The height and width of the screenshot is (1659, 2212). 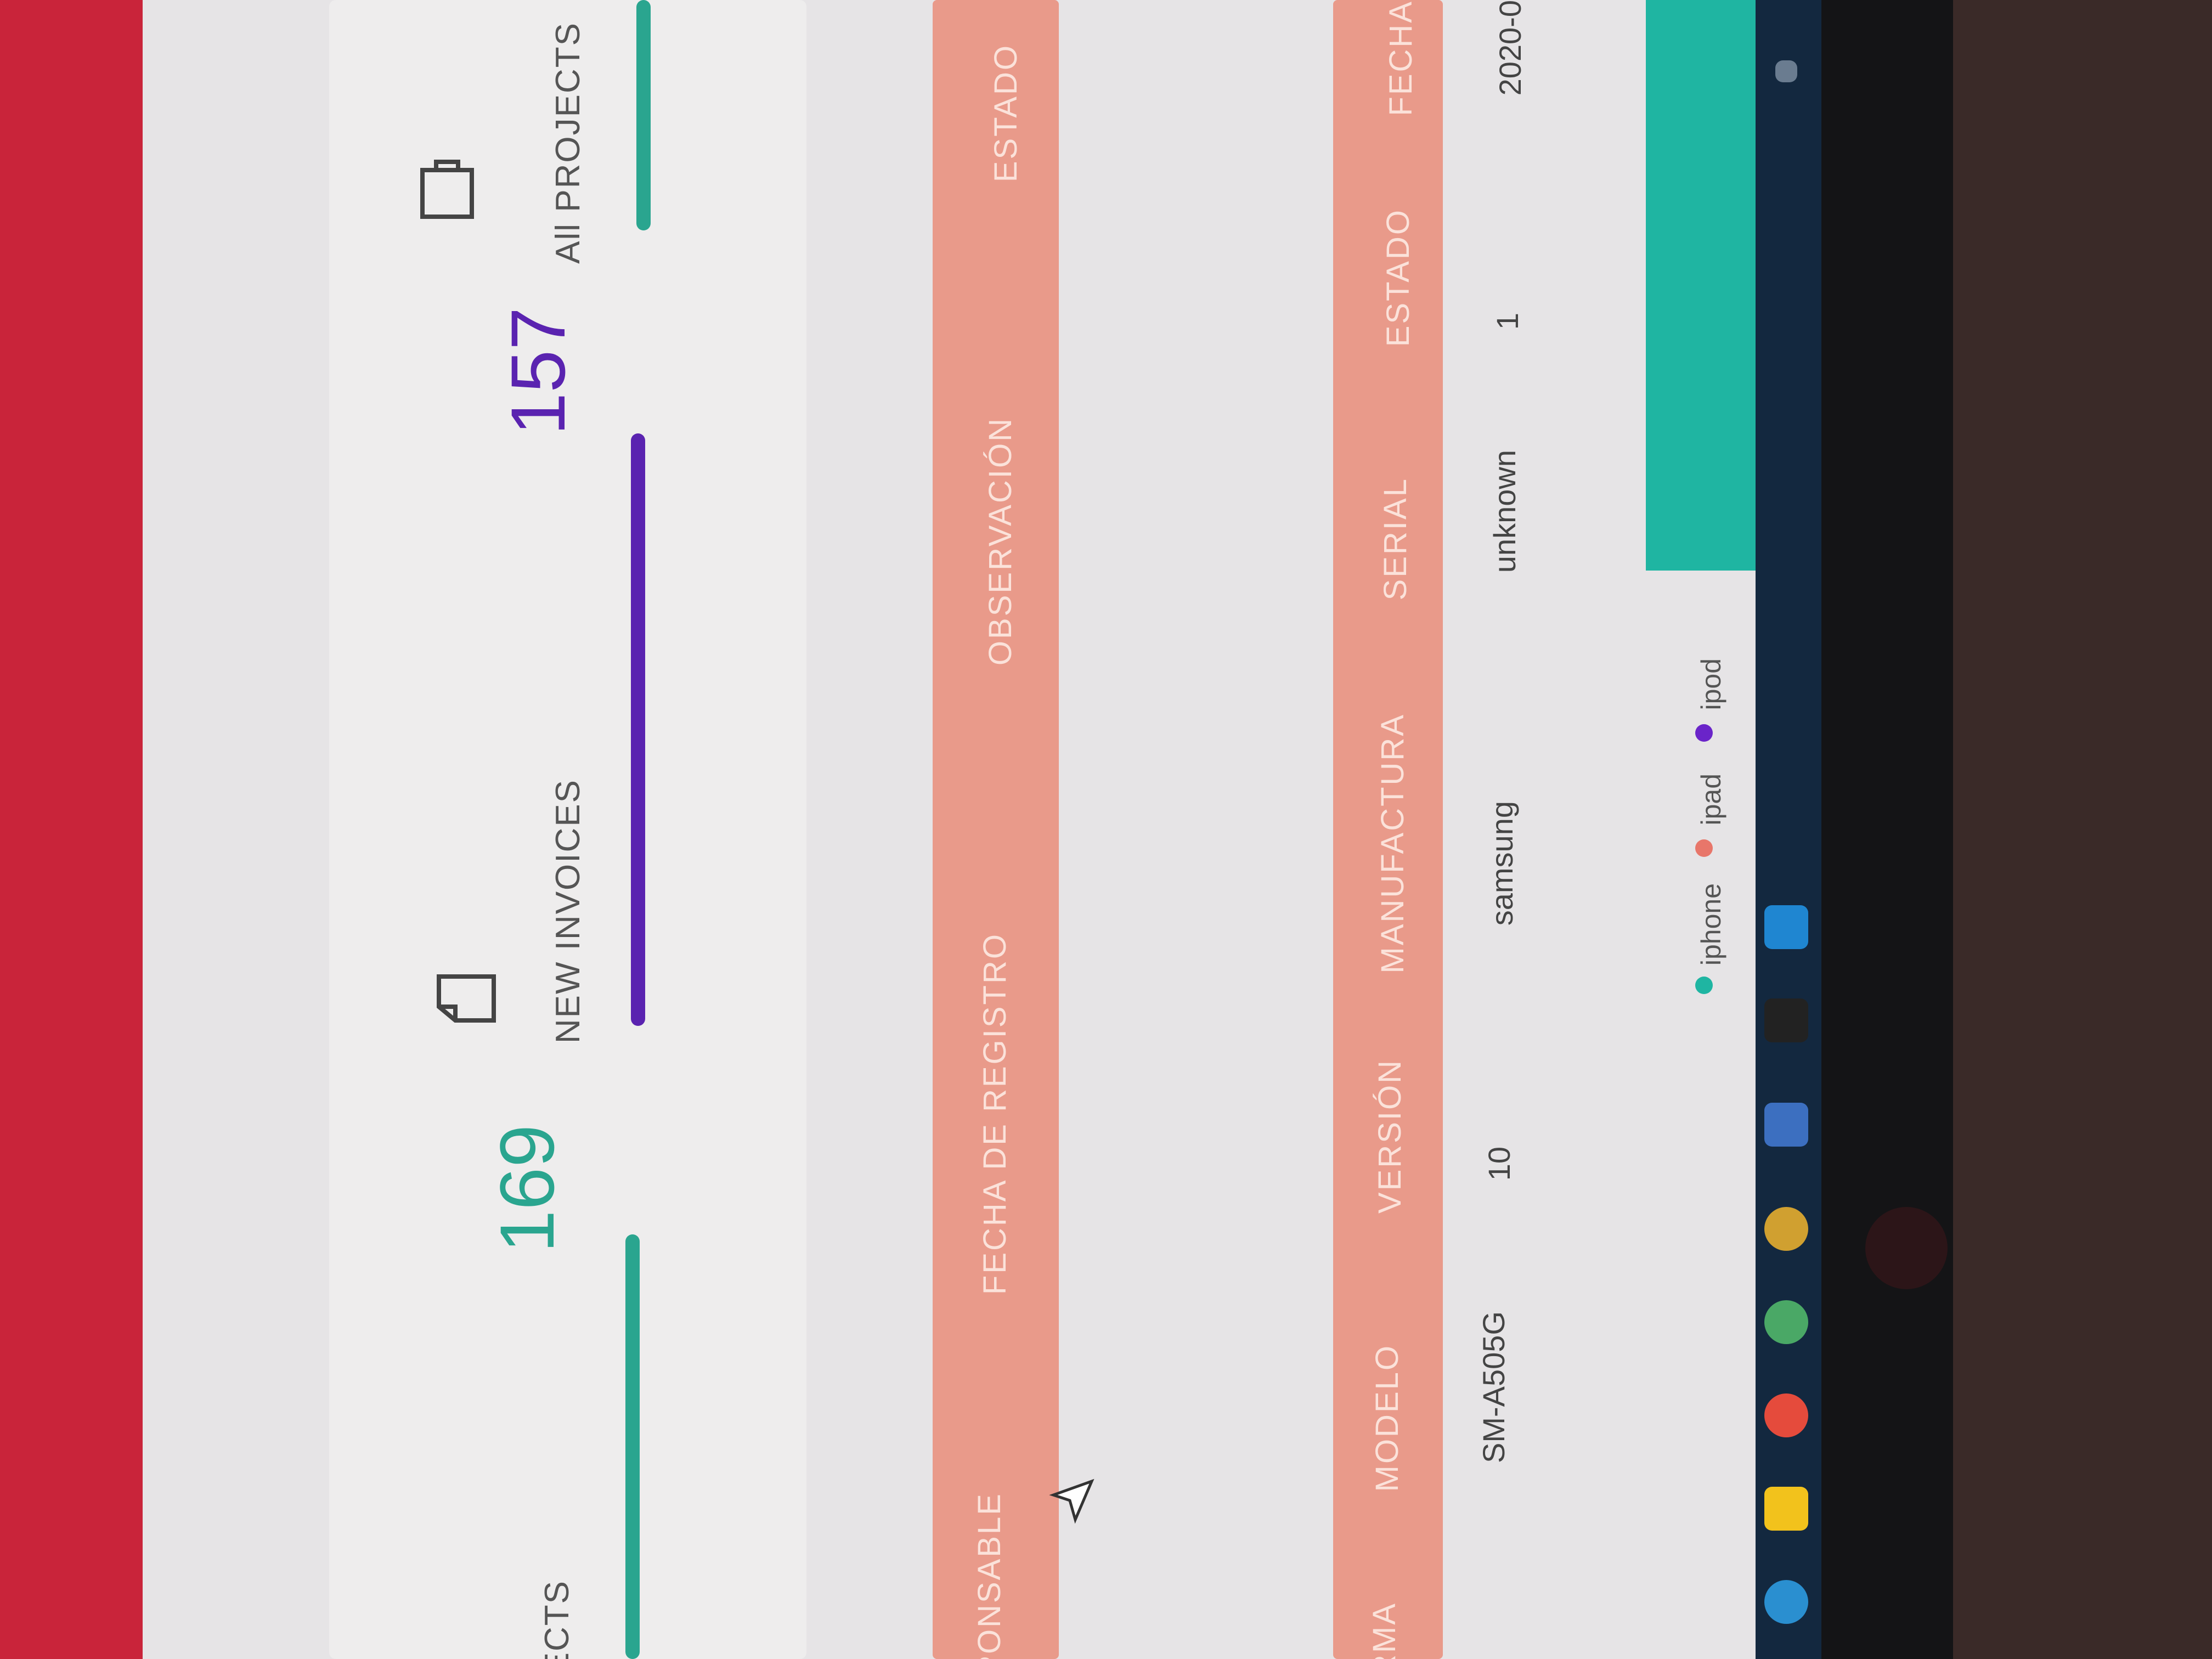 What do you see at coordinates (447, 188) in the screenshot?
I see `bag-icon` at bounding box center [447, 188].